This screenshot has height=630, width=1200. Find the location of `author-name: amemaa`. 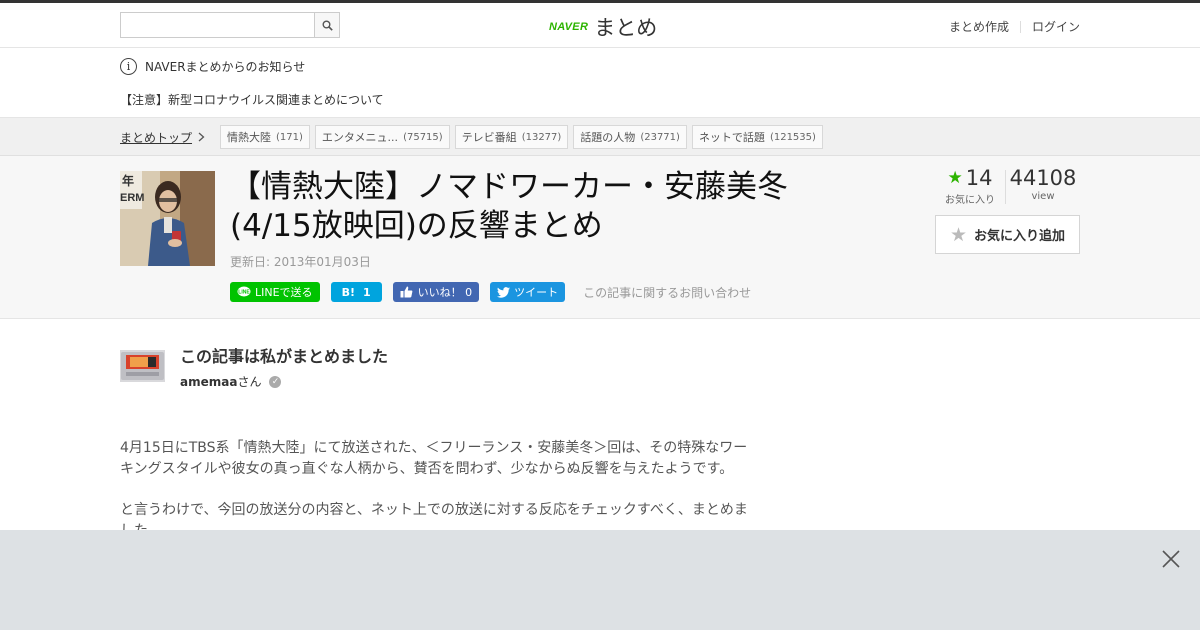

author-name: amemaa is located at coordinates (208, 382).